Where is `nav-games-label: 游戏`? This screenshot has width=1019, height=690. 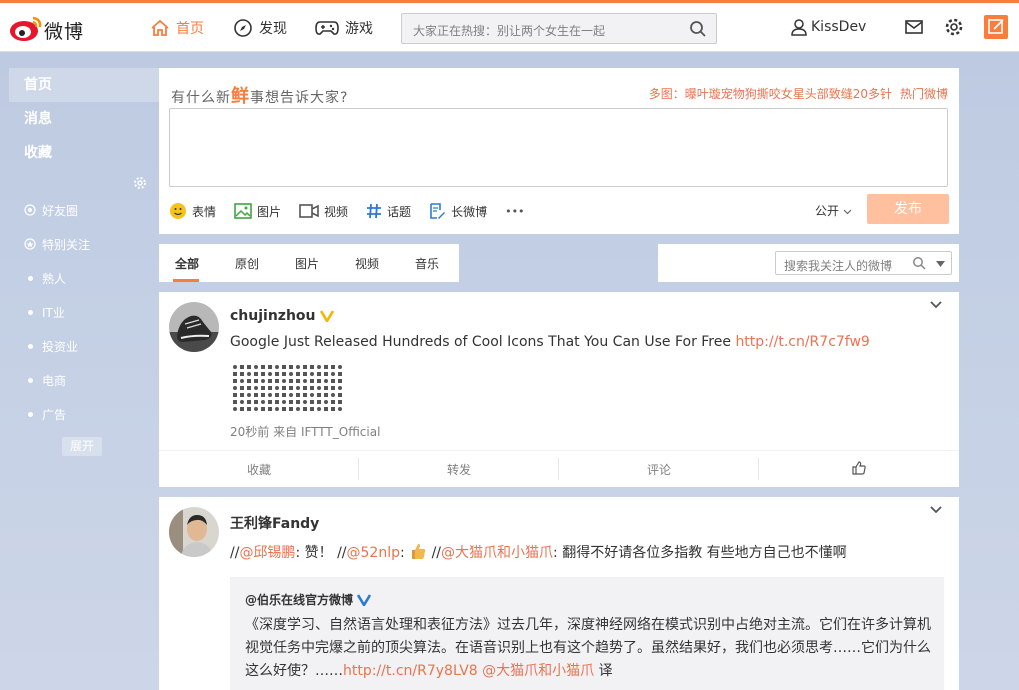
nav-games-label: 游戏 is located at coordinates (359, 29).